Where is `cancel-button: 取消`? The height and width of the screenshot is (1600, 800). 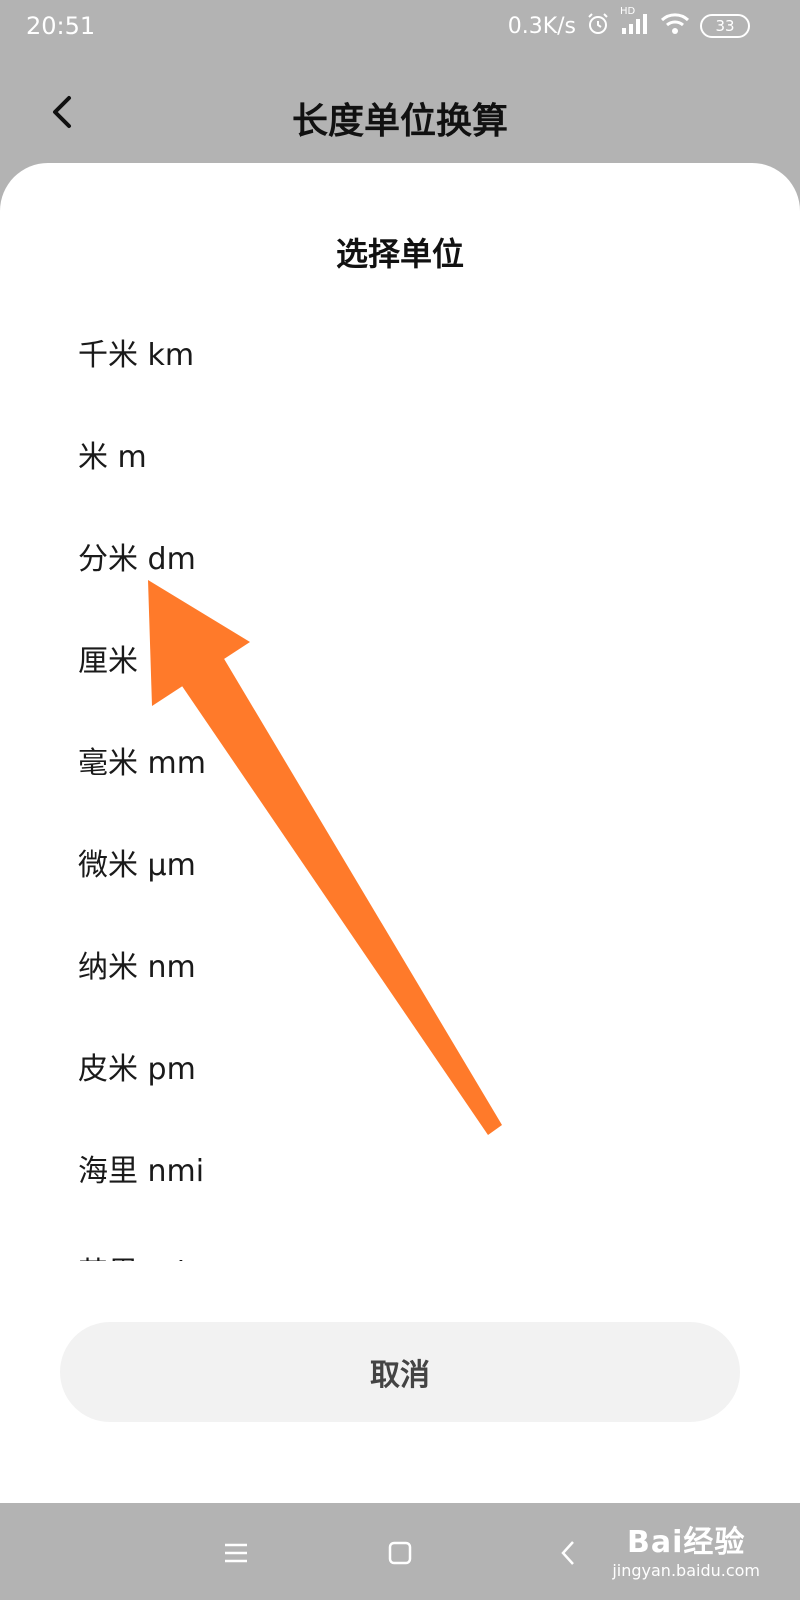 cancel-button: 取消 is located at coordinates (400, 1372).